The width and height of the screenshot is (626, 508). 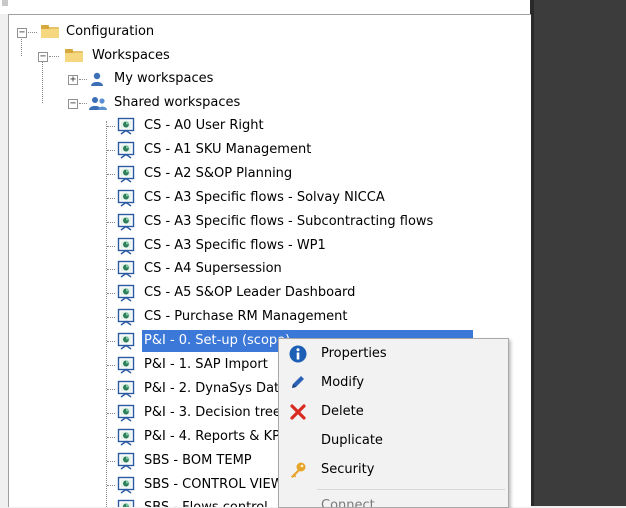 What do you see at coordinates (212, 412) in the screenshot?
I see `workspace-item-label: P&I - 3. Decision tree` at bounding box center [212, 412].